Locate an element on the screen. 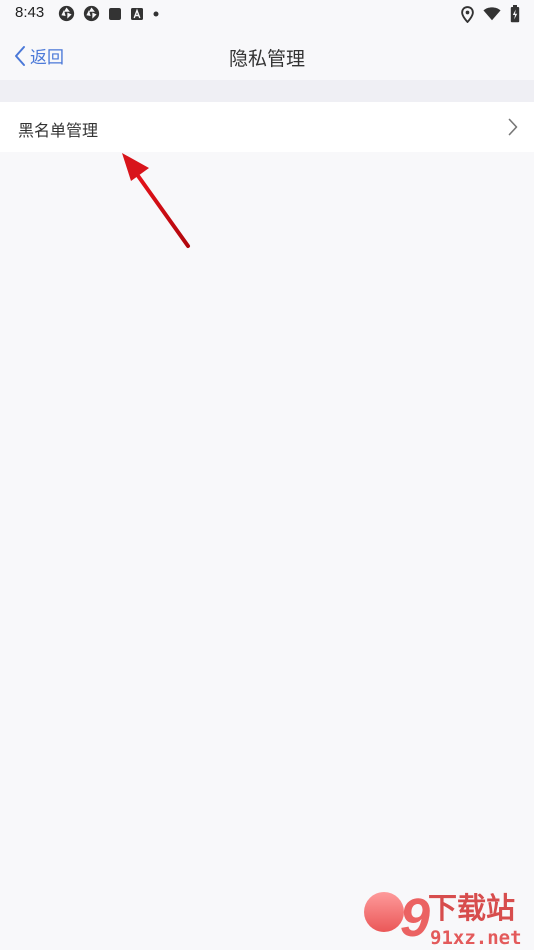  status-icons-left is located at coordinates (109, 13).